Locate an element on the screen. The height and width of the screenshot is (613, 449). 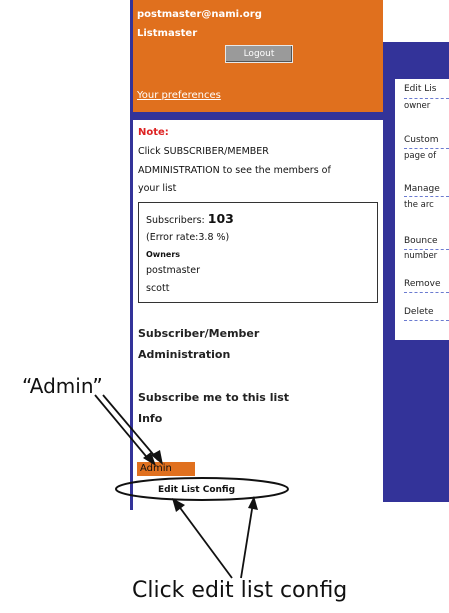
highlight-oval is located at coordinates (202, 489).